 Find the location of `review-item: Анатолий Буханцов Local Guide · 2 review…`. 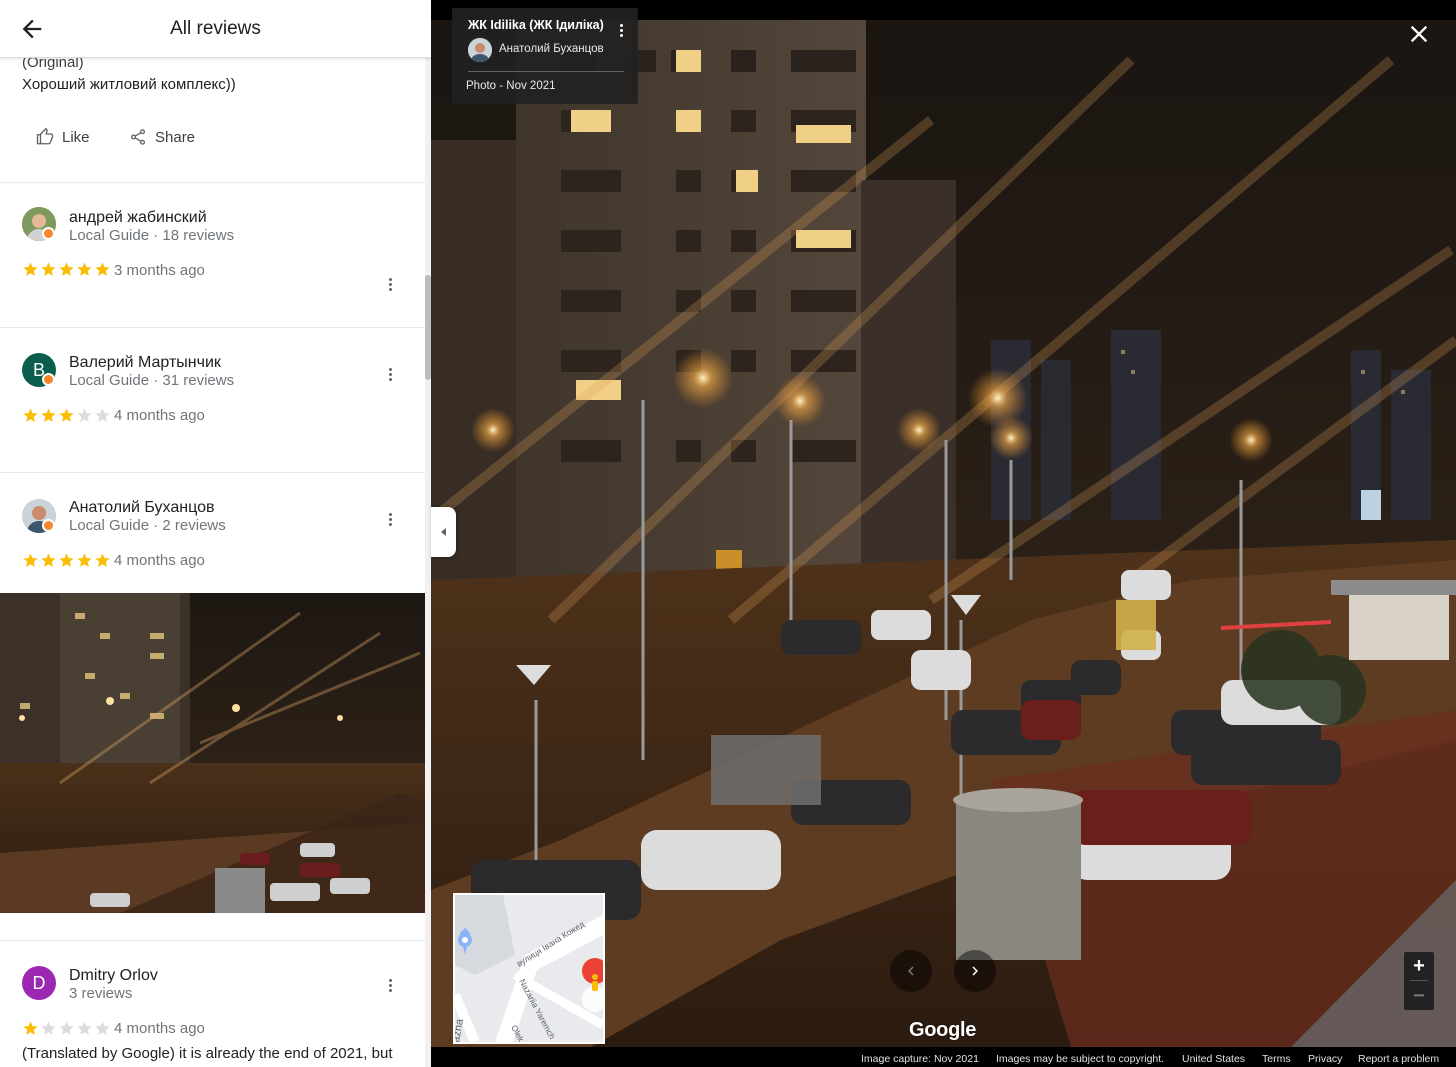

review-item: Анатолий Буханцов Local Guide · 2 review… is located at coordinates (212, 532).